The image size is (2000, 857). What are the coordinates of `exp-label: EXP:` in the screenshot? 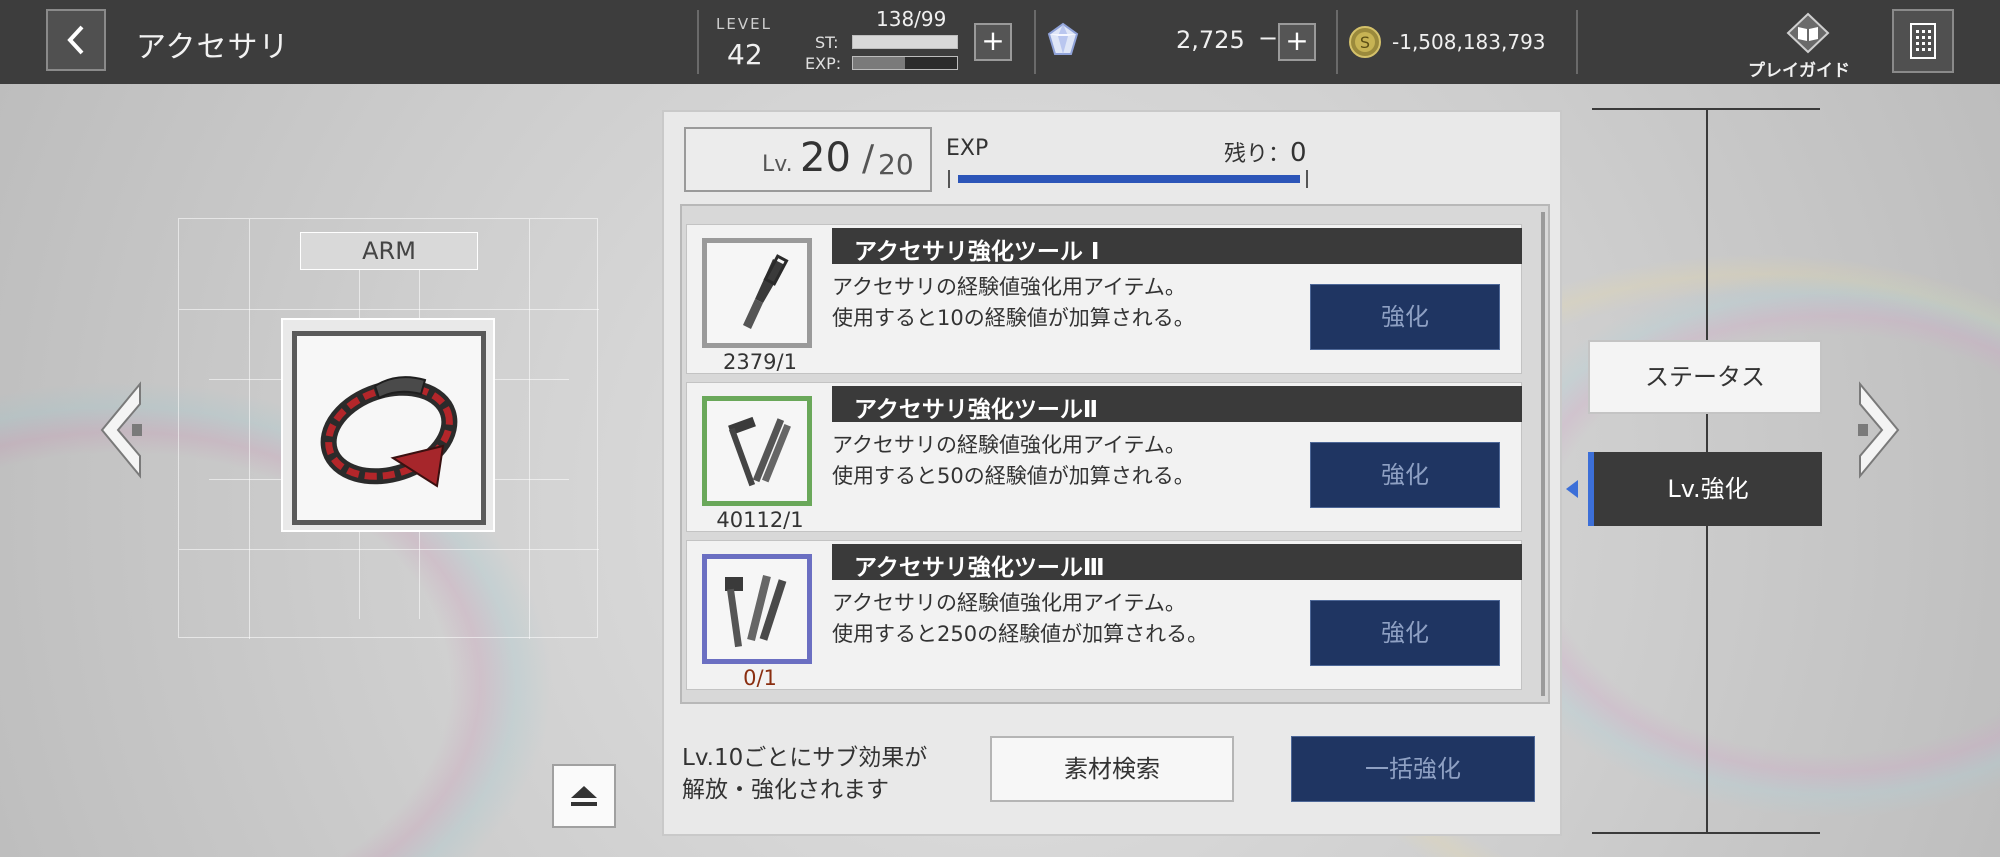 It's located at (823, 63).